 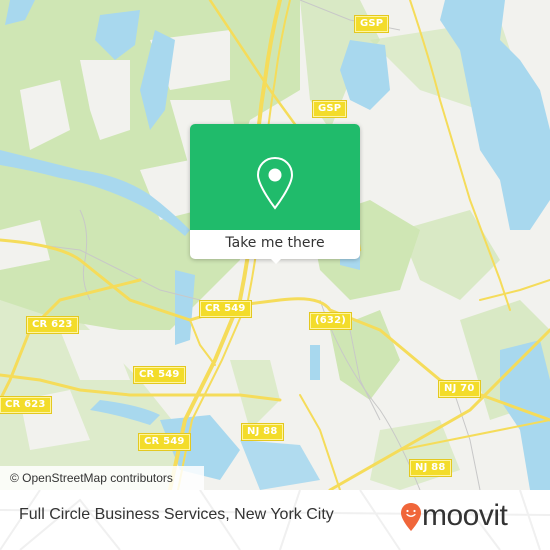 I want to click on map-attribution: © OpenStreetMap contributors, so click(x=102, y=478).